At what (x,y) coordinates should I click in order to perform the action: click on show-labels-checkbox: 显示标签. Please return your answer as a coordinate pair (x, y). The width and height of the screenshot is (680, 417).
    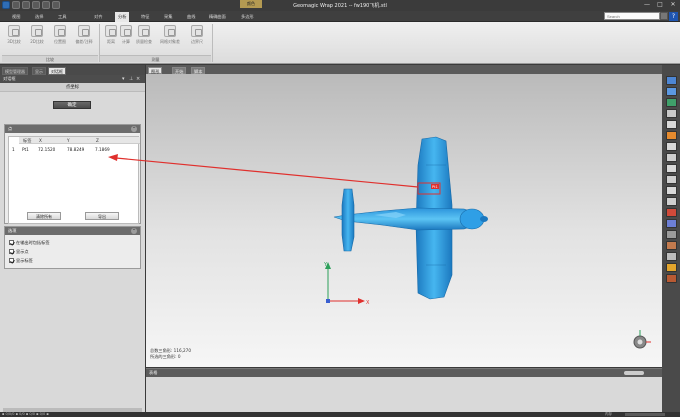
    Looking at the image, I should click on (21, 260).